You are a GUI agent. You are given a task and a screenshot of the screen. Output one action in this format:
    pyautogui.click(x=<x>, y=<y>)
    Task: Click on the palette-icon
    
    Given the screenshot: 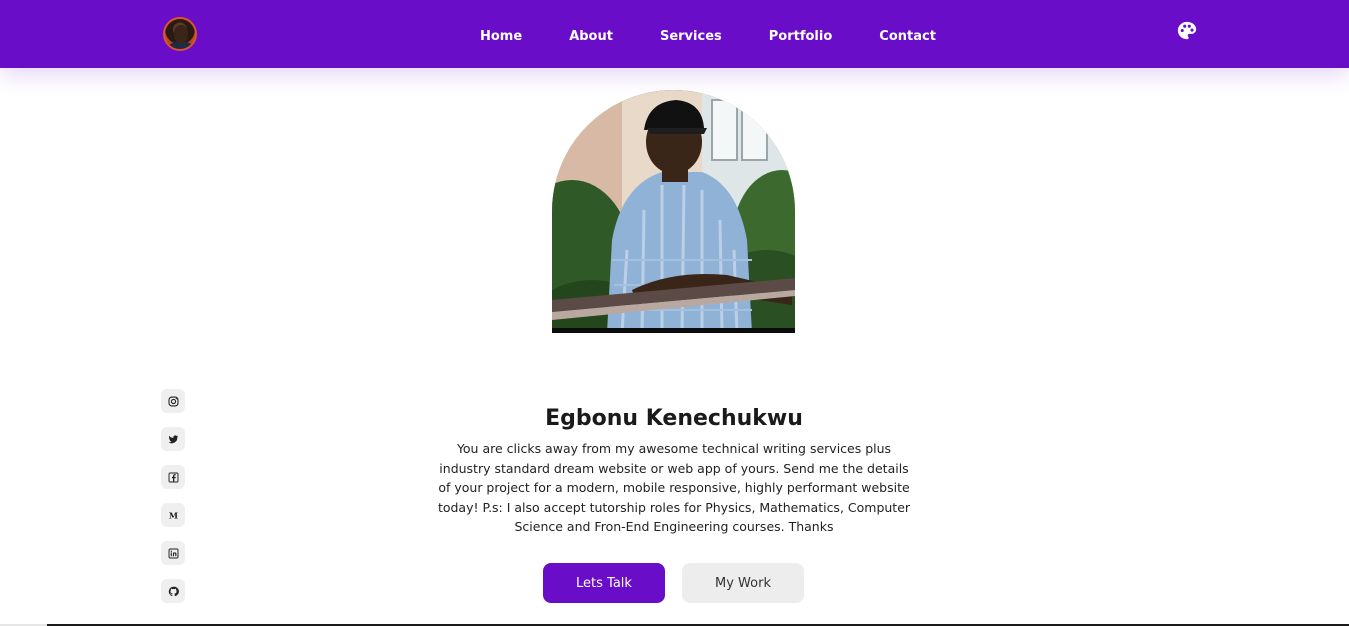 What is the action you would take?
    pyautogui.click(x=1187, y=31)
    